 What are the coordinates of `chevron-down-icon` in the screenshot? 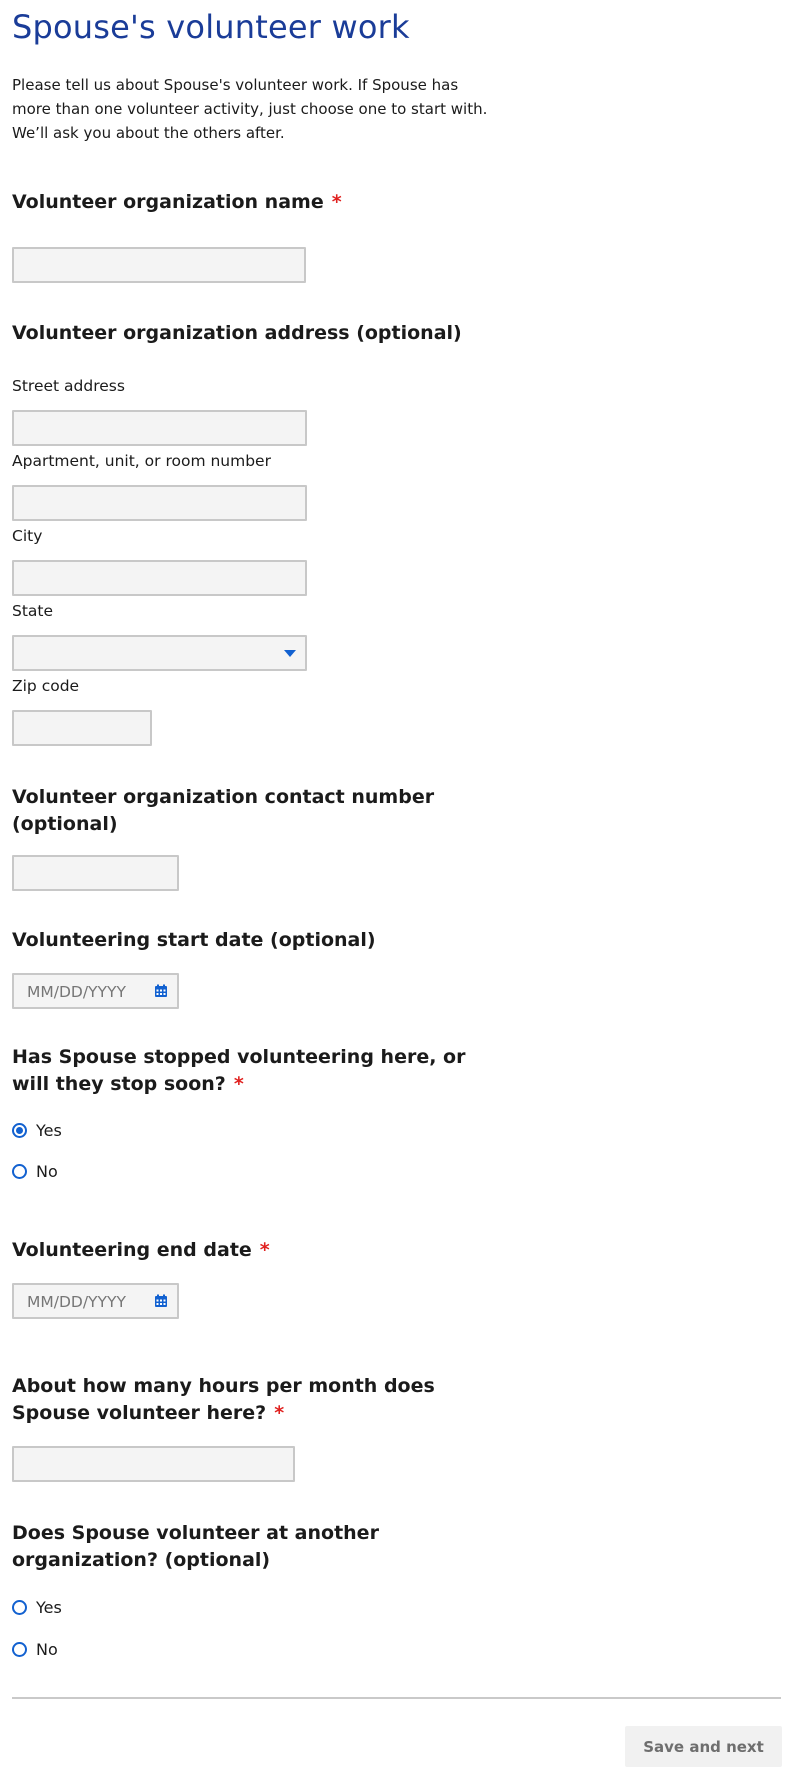 It's located at (290, 653).